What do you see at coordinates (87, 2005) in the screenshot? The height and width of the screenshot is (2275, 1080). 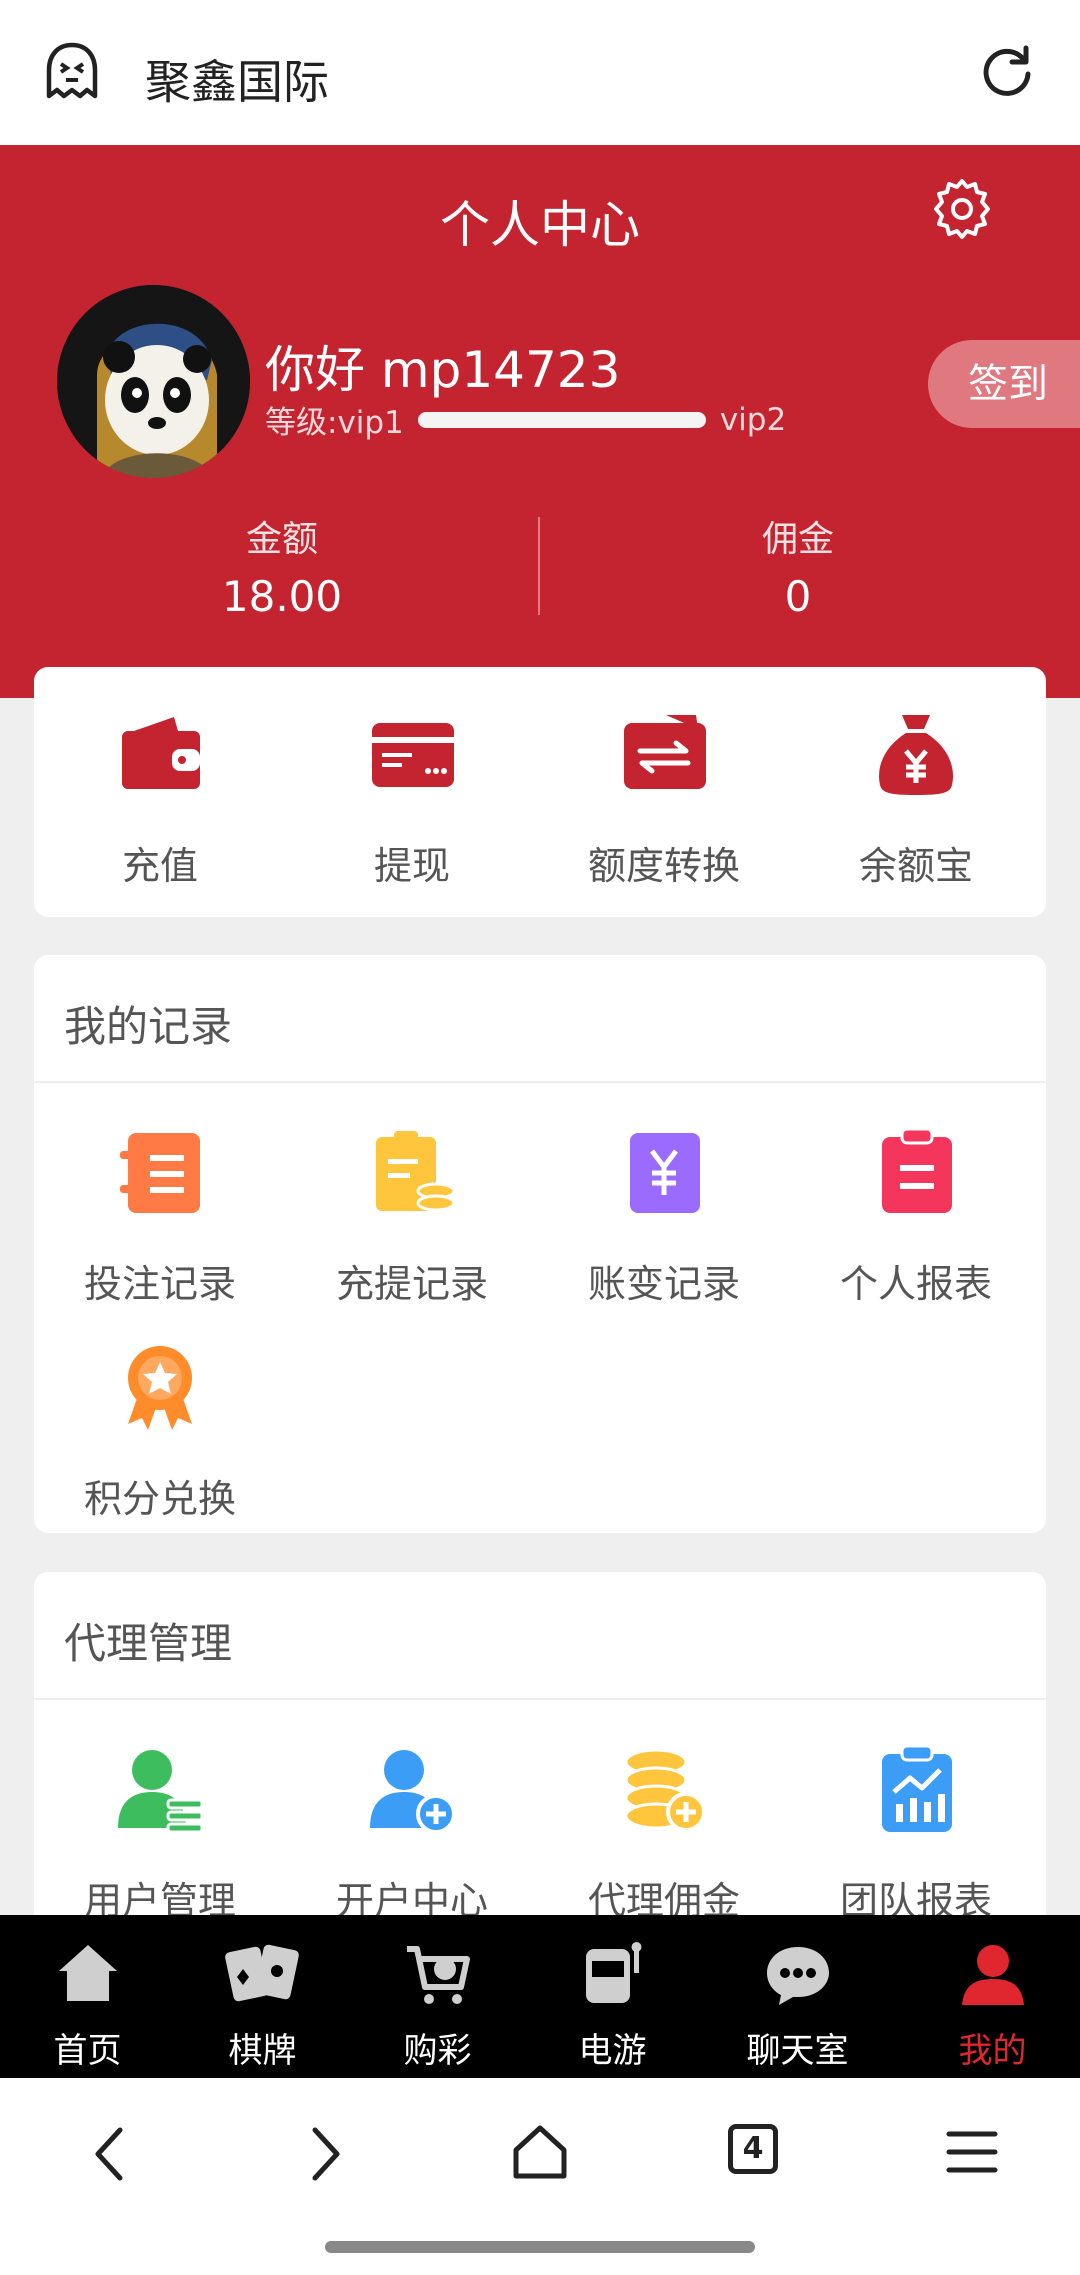 I see `tab-home: 首页` at bounding box center [87, 2005].